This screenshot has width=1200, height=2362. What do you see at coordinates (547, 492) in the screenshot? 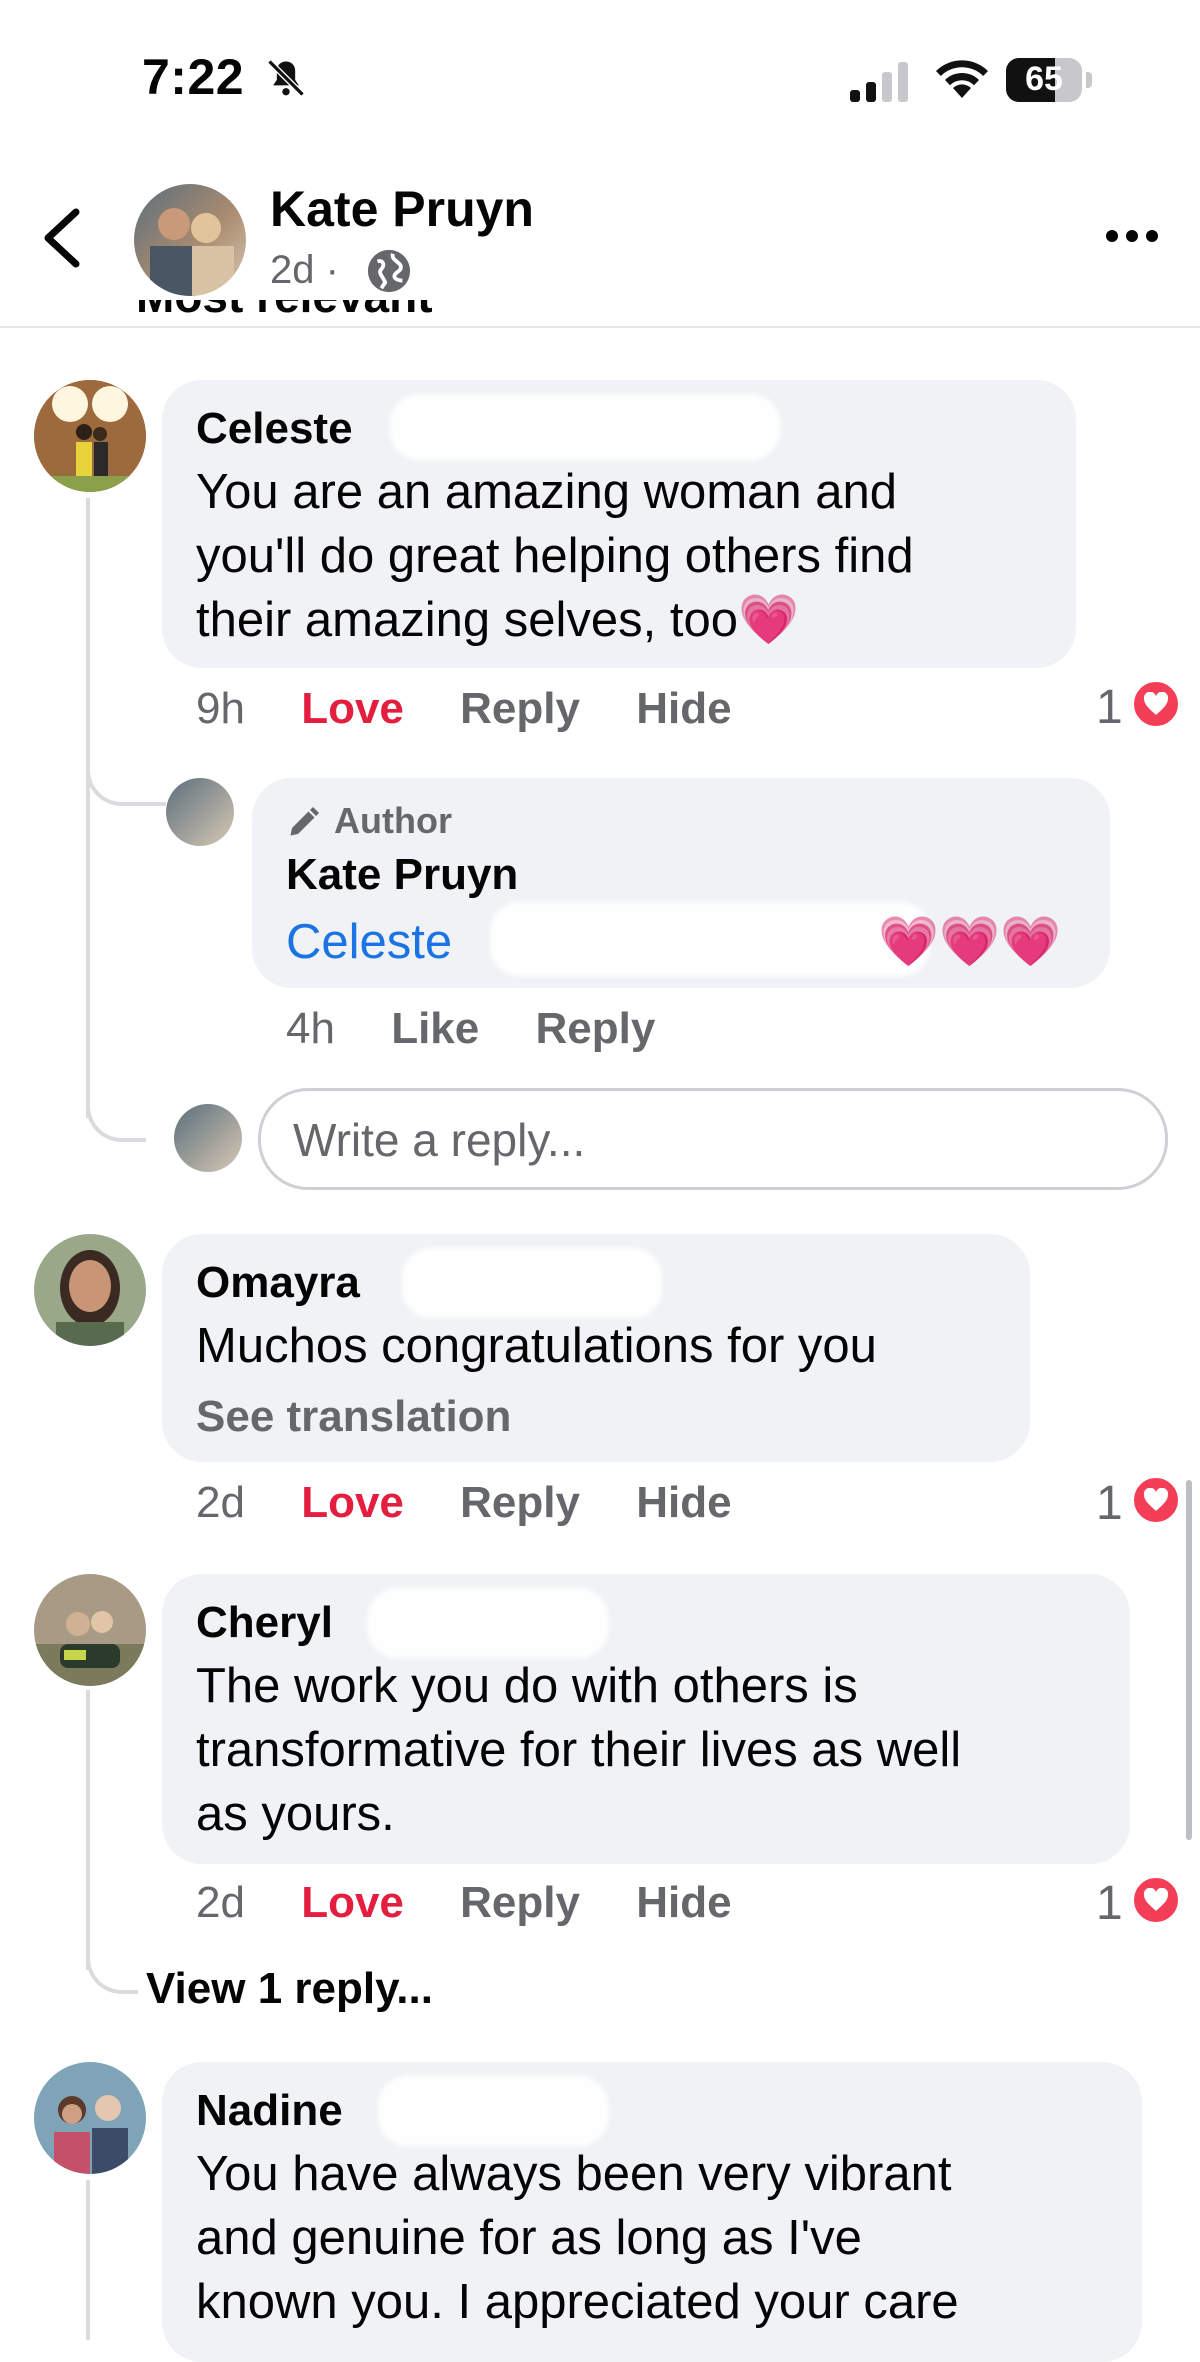
I see `comment-line: You are an amazing woman and` at bounding box center [547, 492].